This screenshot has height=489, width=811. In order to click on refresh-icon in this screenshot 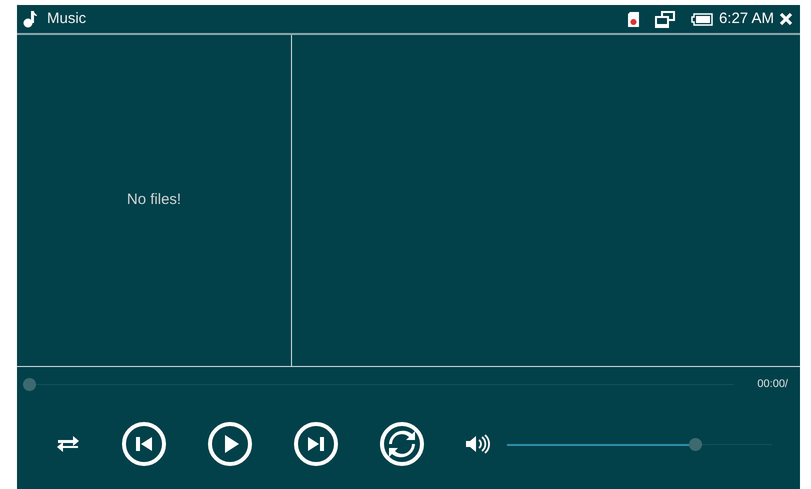, I will do `click(402, 444)`.